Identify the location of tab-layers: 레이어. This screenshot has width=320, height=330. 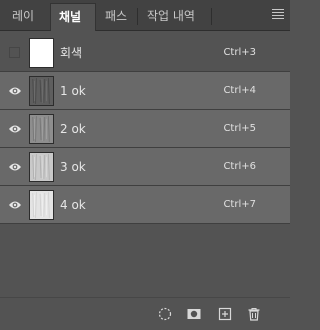
(27, 26).